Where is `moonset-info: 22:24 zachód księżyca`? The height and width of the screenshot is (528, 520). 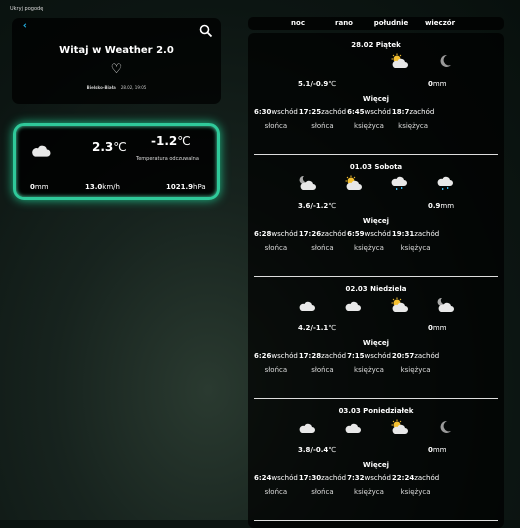 moonset-info: 22:24 zachód księżyca is located at coordinates (415, 485).